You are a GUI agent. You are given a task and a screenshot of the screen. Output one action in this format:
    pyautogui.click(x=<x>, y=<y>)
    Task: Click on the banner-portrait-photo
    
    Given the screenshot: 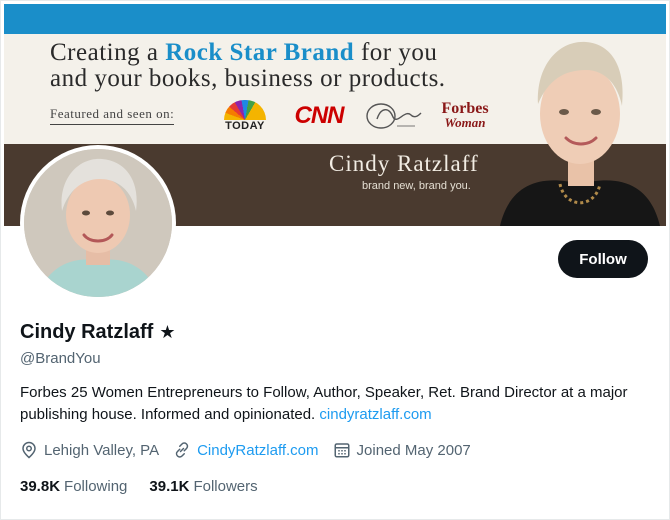 What is the action you would take?
    pyautogui.click(x=578, y=130)
    